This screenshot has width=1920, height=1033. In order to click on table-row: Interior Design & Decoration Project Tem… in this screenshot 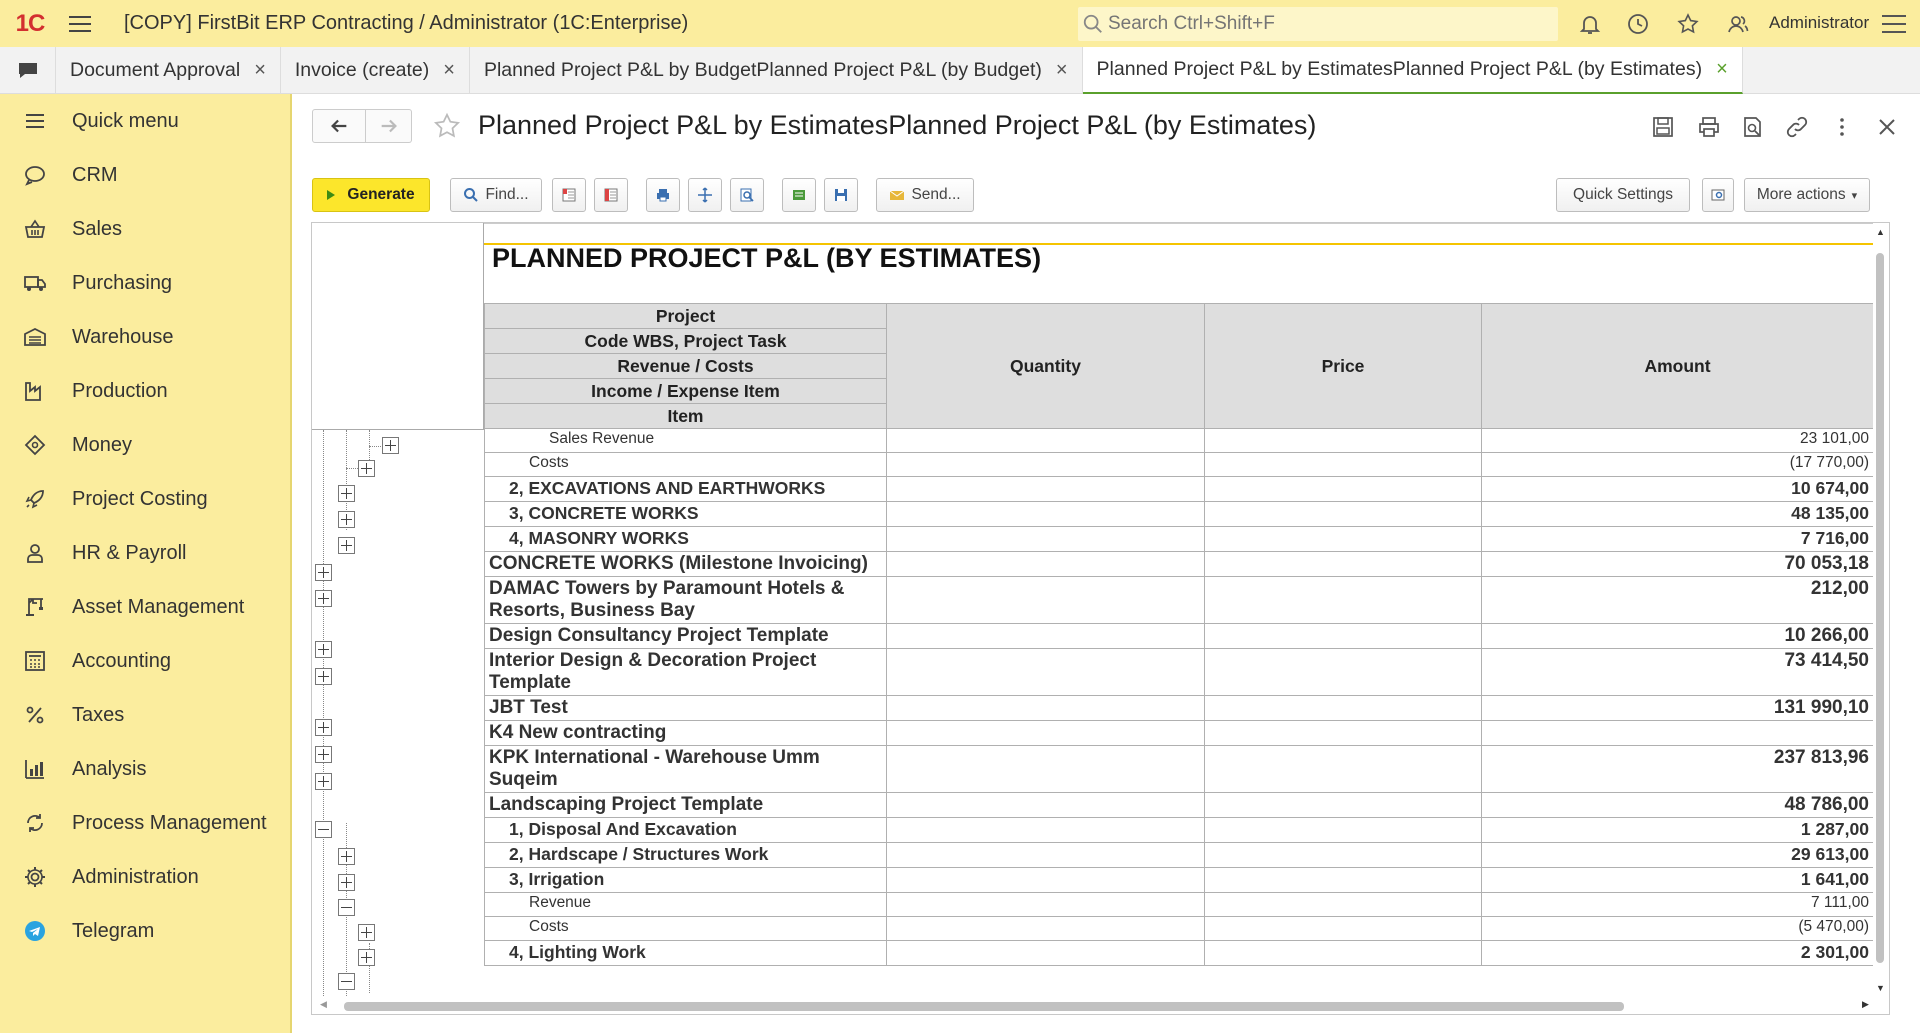, I will do `click(1179, 672)`.